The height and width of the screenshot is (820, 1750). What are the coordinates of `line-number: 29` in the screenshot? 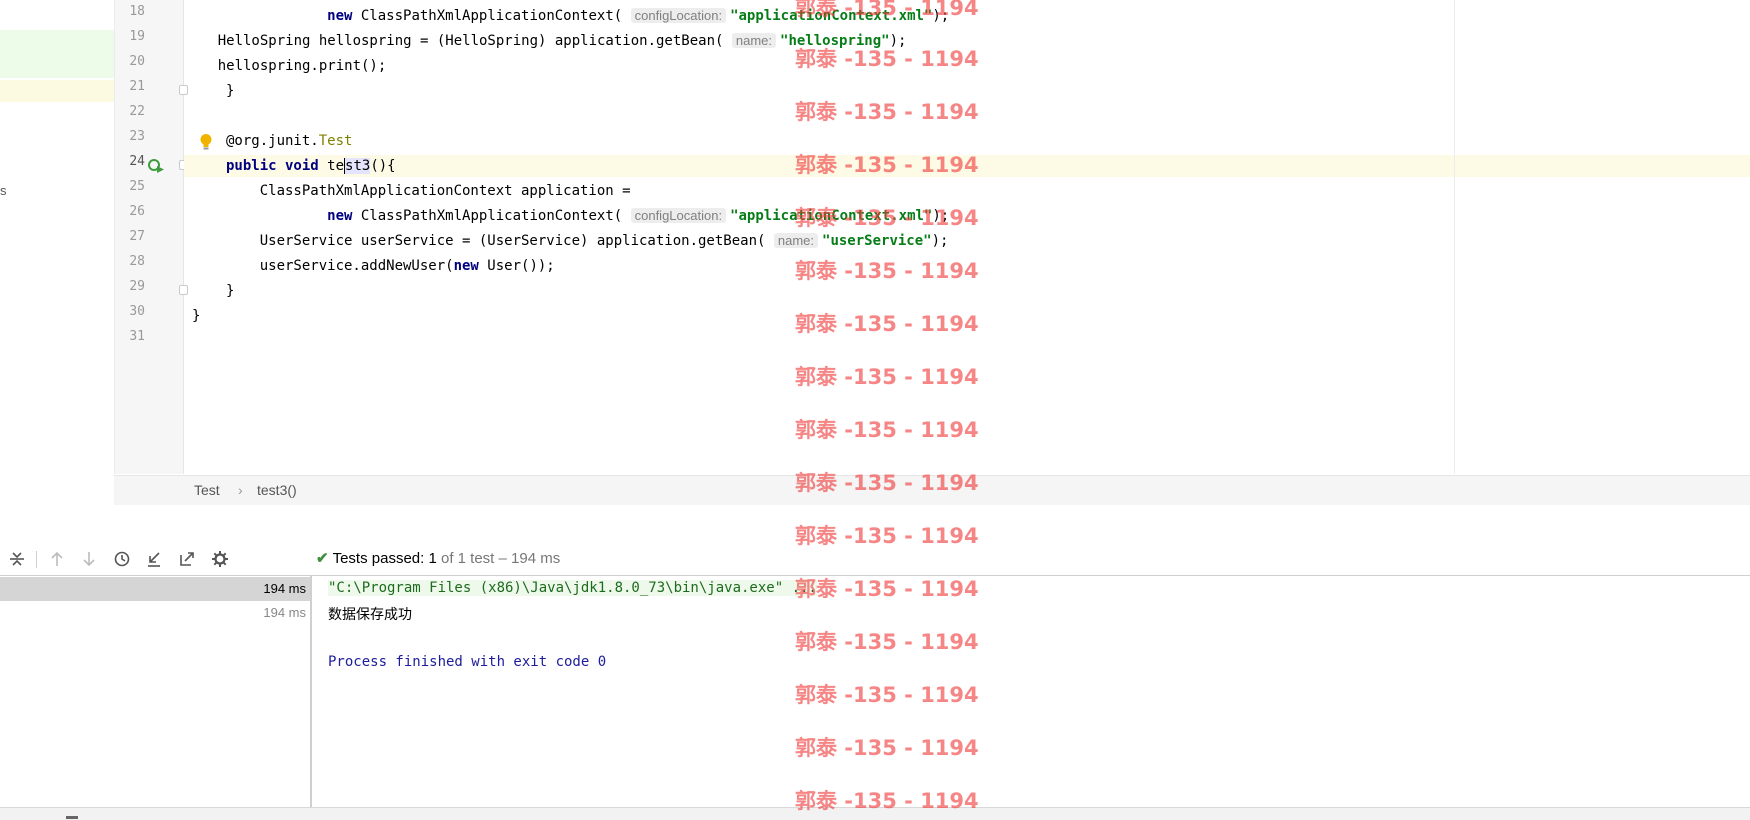 It's located at (137, 286).